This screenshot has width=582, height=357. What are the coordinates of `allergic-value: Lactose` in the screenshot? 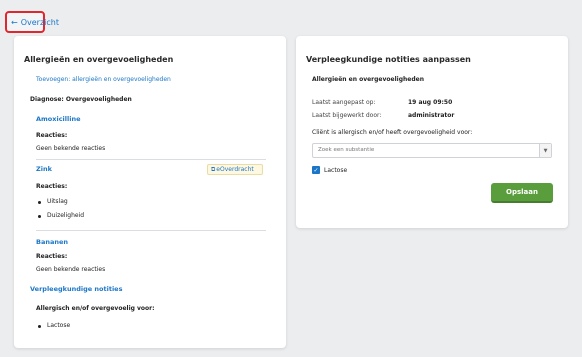 It's located at (59, 325).